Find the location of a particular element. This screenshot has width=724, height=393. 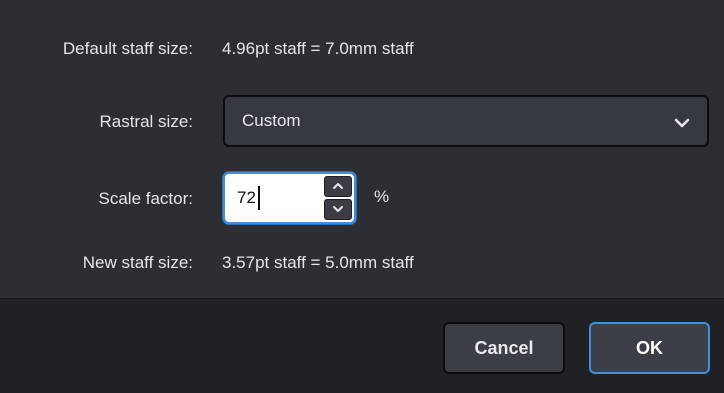

cancel-button: Cancel is located at coordinates (504, 348).